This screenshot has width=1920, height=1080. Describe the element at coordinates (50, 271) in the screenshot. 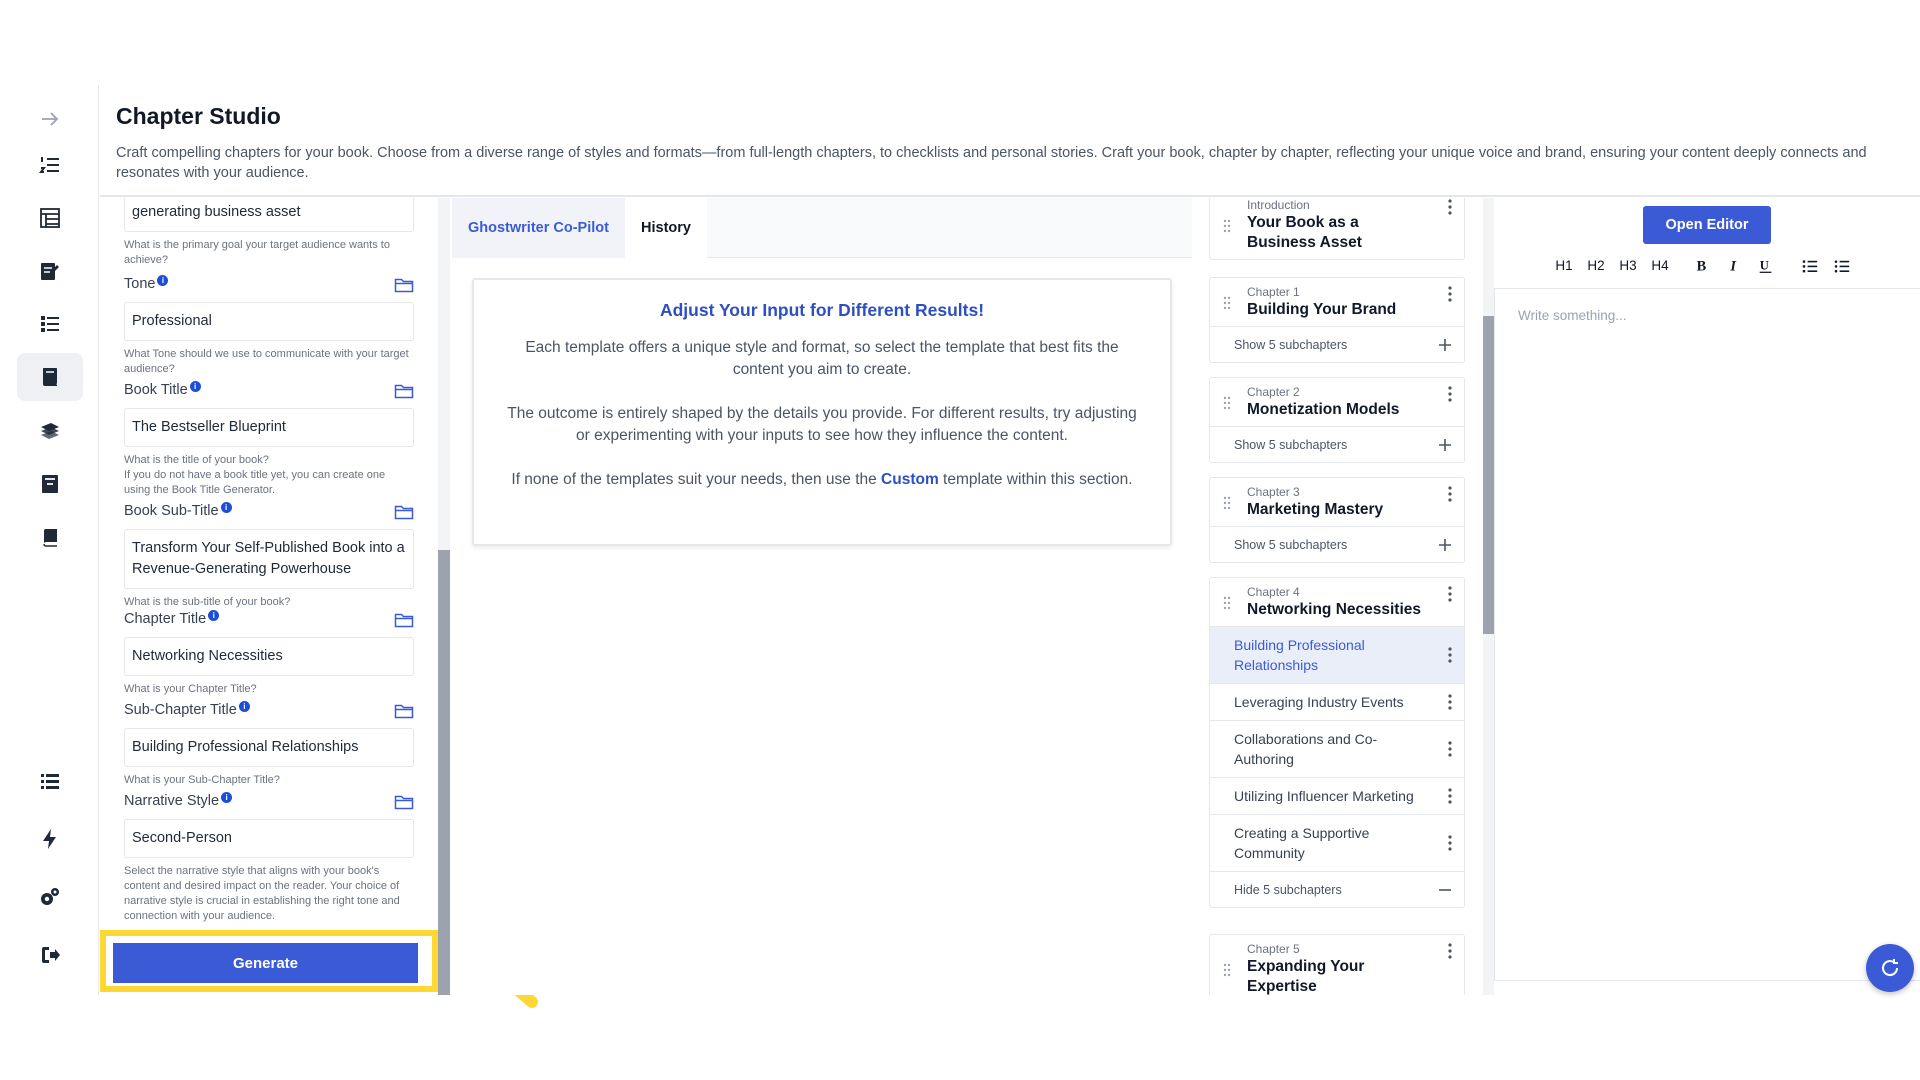

I see `edit-document-icon` at that location.